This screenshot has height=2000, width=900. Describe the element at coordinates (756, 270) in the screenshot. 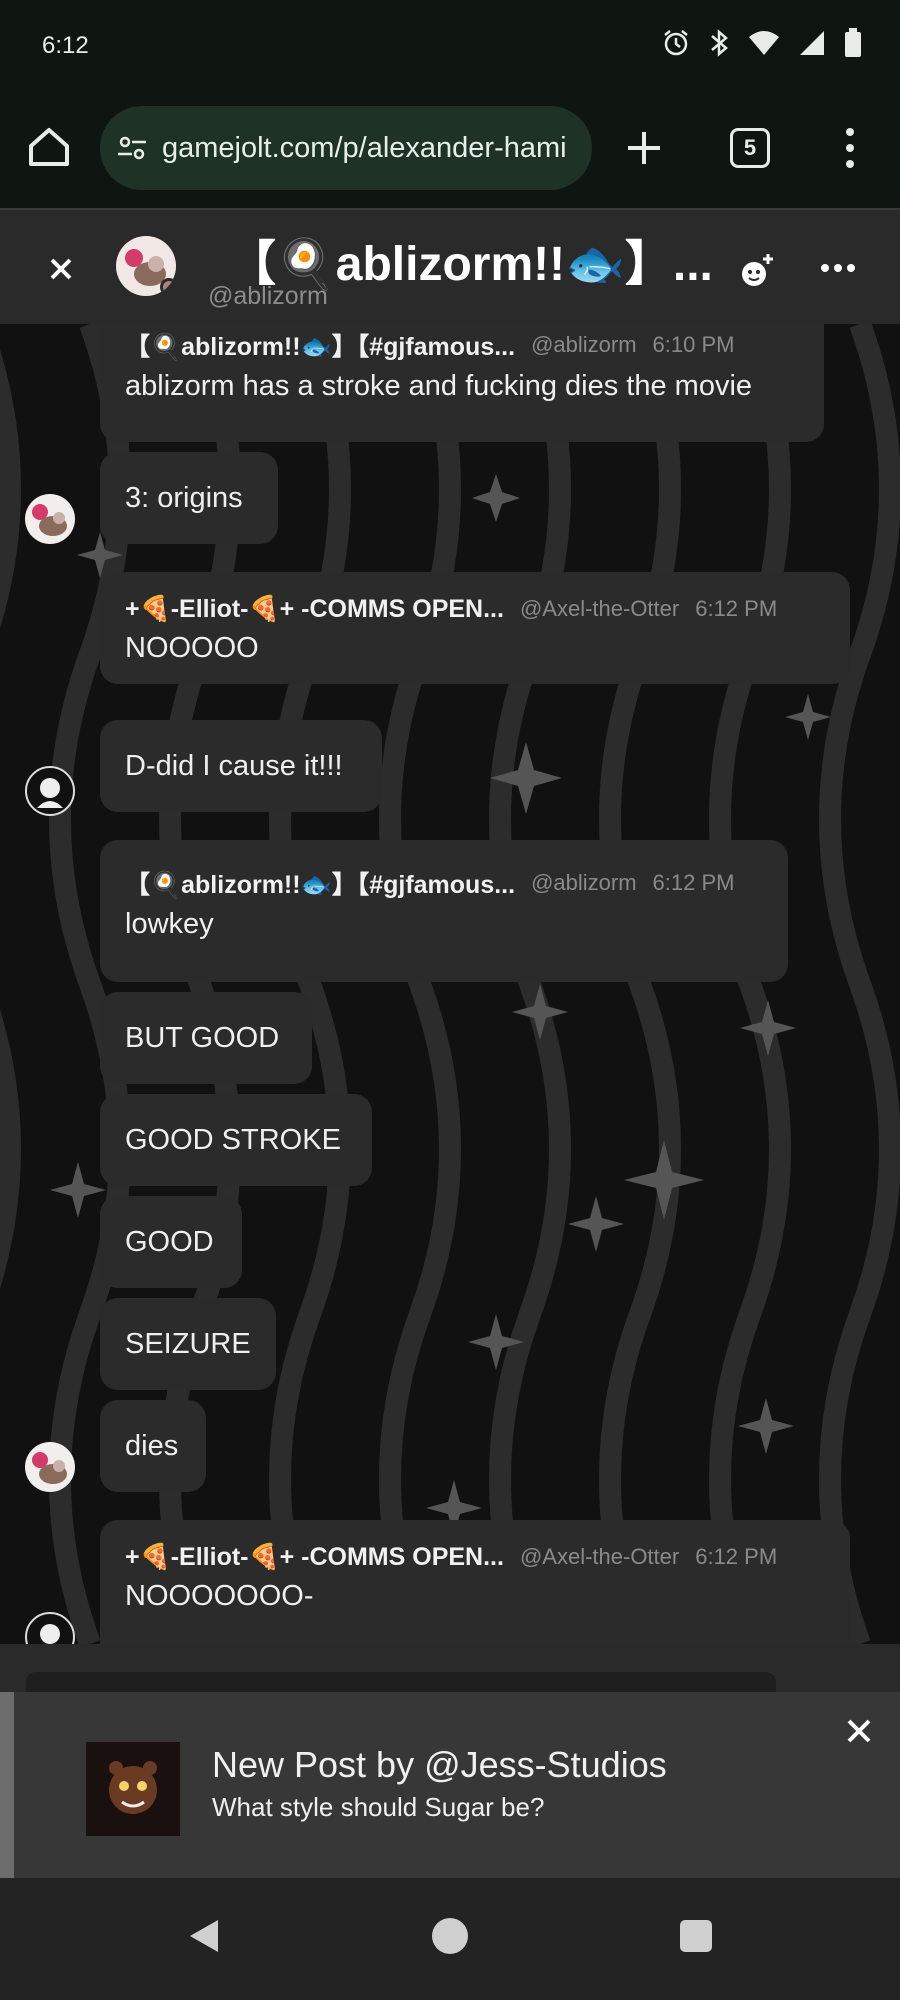

I see `add-friend-icon` at that location.